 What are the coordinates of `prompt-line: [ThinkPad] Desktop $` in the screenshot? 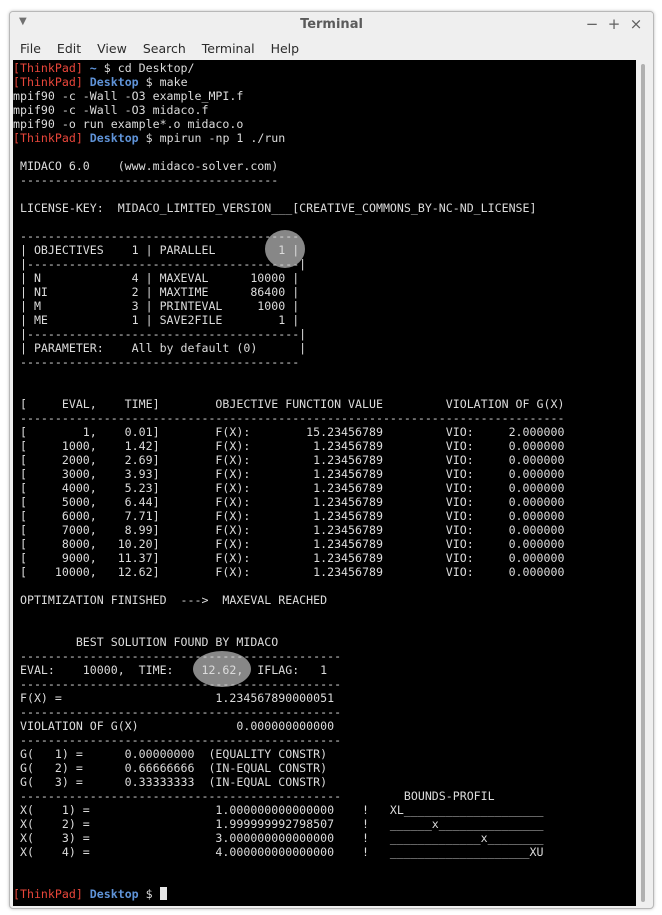 It's located at (90, 894).